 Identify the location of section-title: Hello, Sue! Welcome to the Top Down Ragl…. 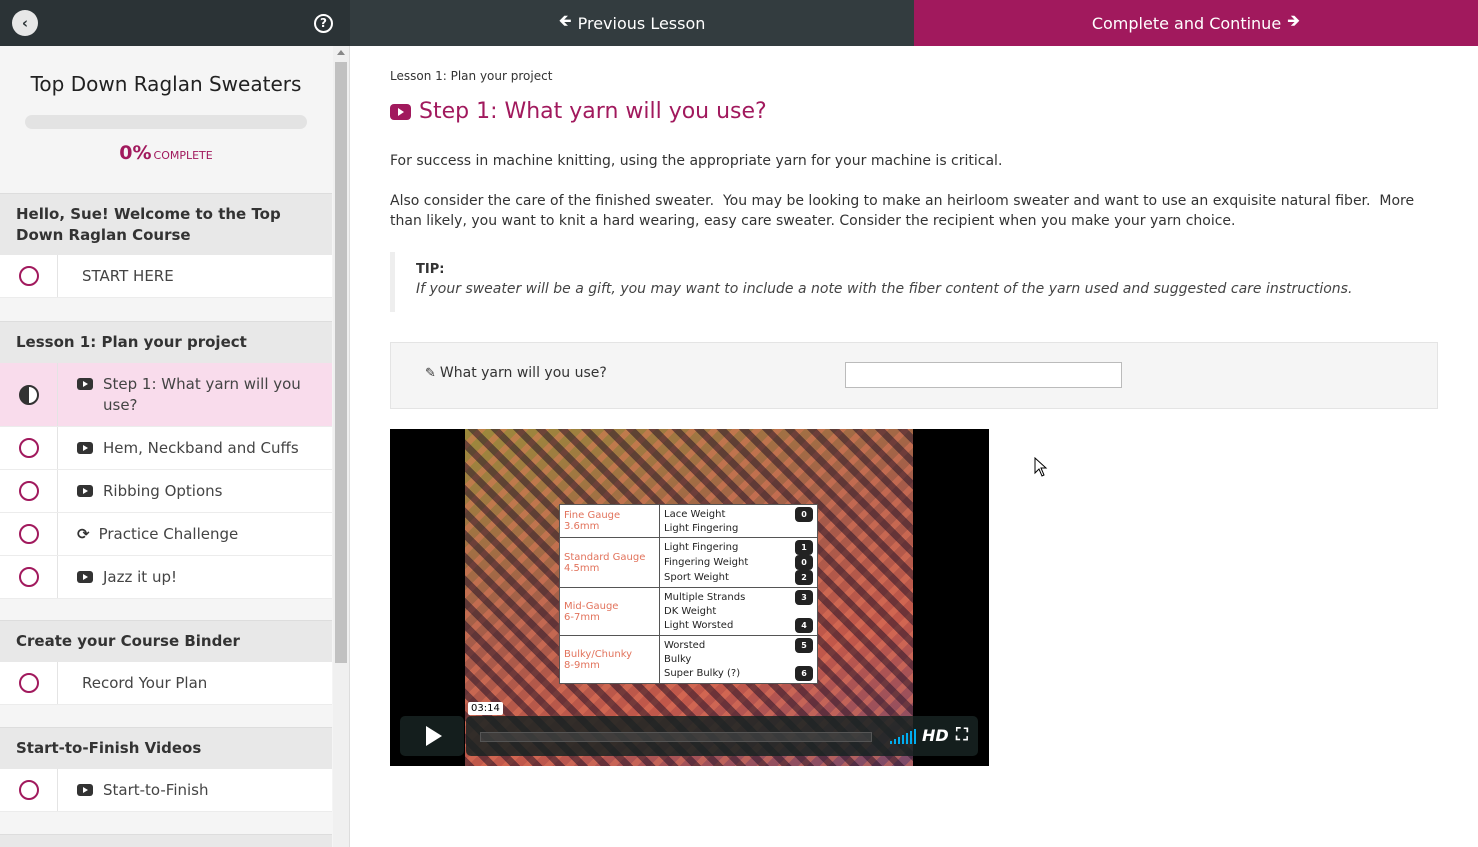
(148, 224).